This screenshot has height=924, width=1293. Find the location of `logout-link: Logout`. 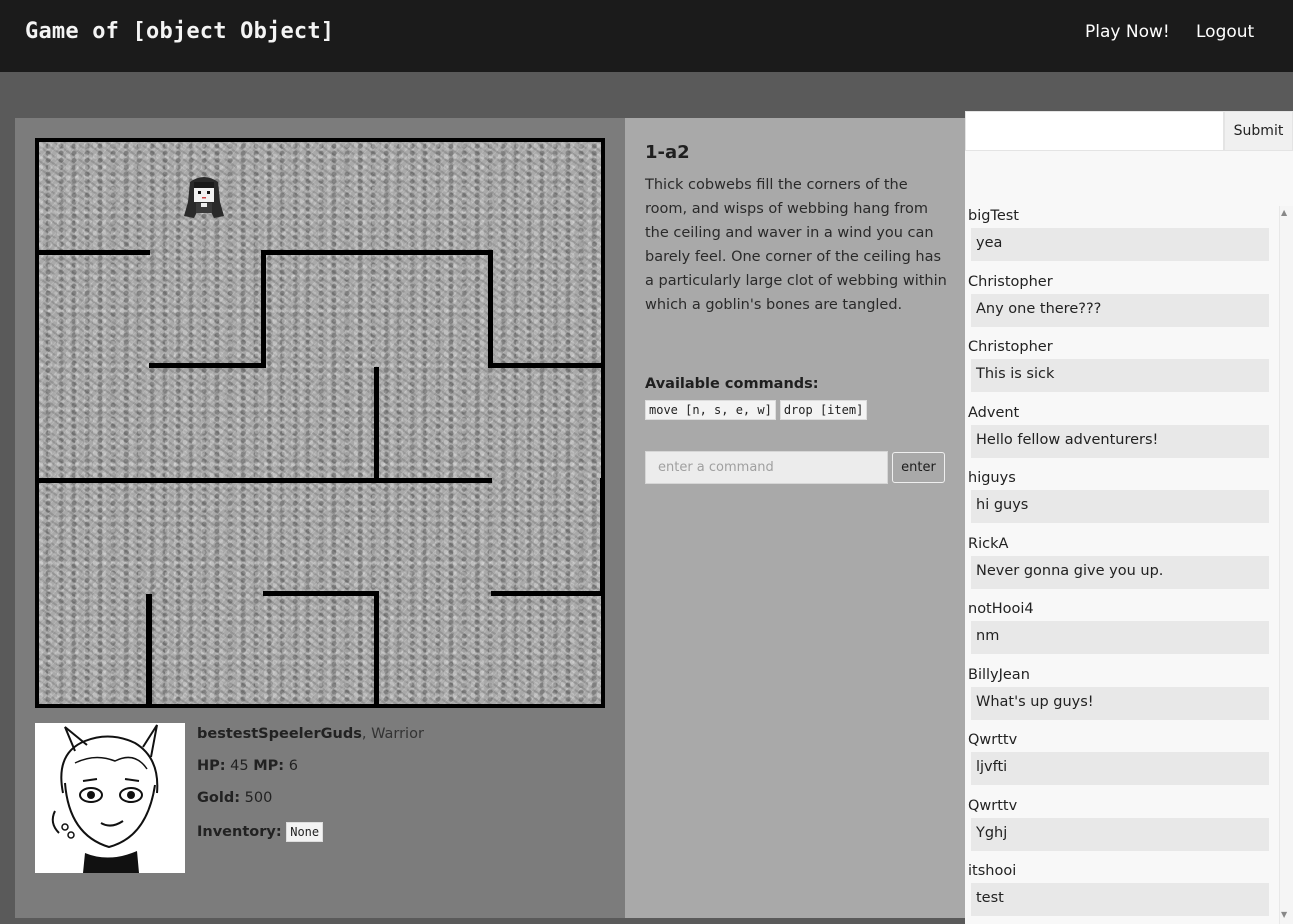

logout-link: Logout is located at coordinates (1225, 32).